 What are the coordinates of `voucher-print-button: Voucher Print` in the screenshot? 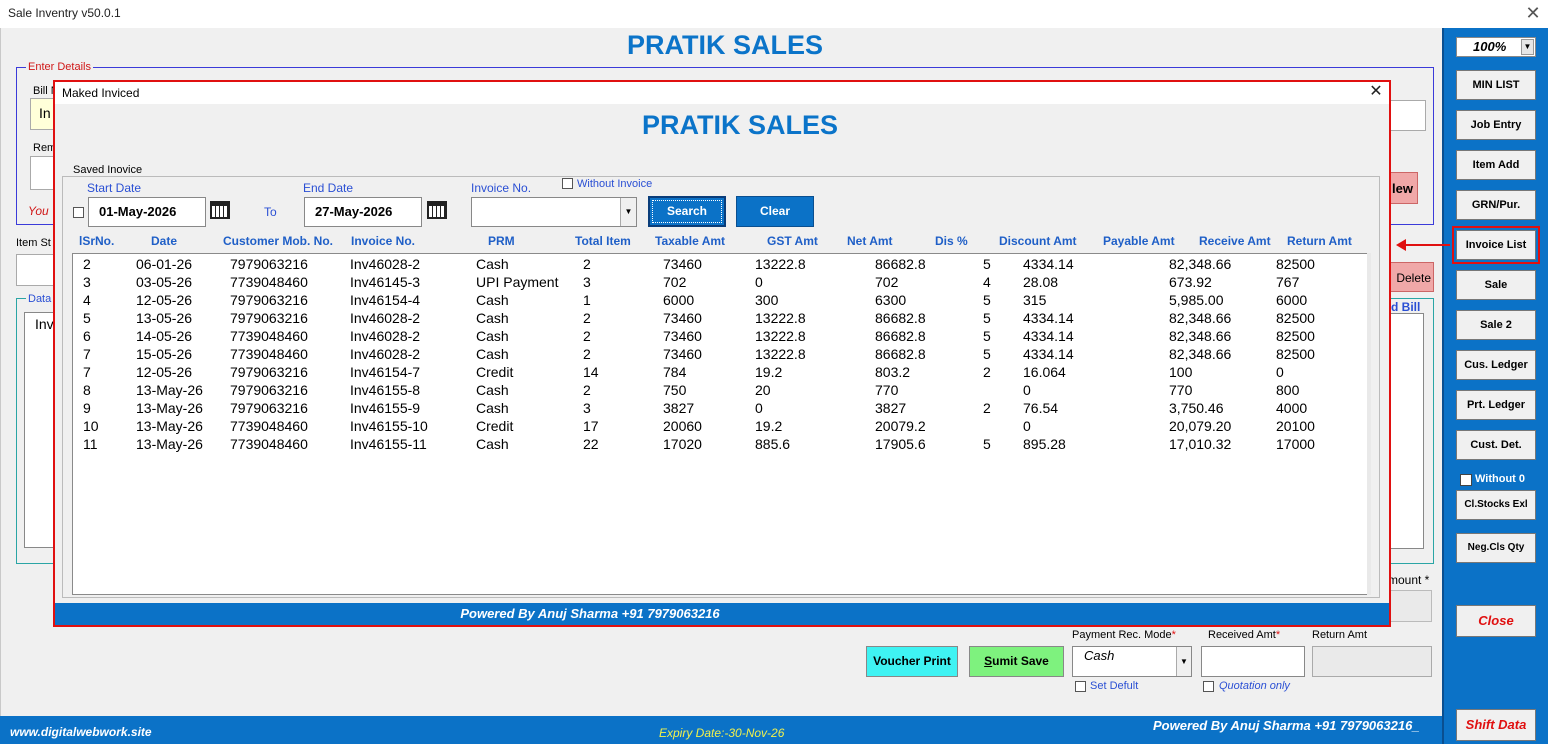 It's located at (912, 661).